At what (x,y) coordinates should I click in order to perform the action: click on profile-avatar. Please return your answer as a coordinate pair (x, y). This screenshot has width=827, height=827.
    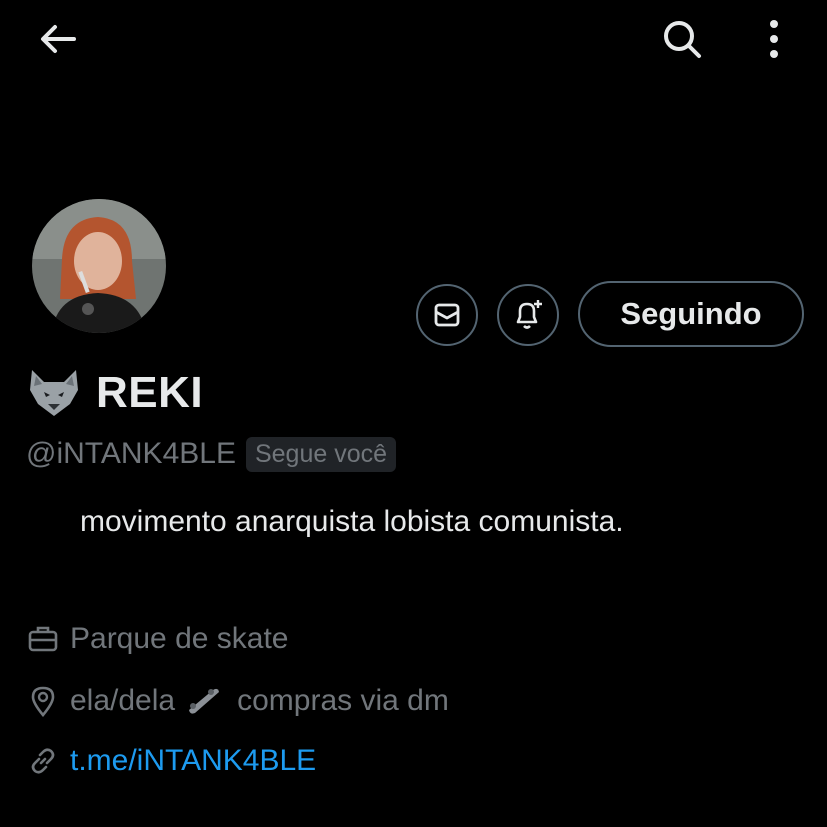
    Looking at the image, I should click on (99, 266).